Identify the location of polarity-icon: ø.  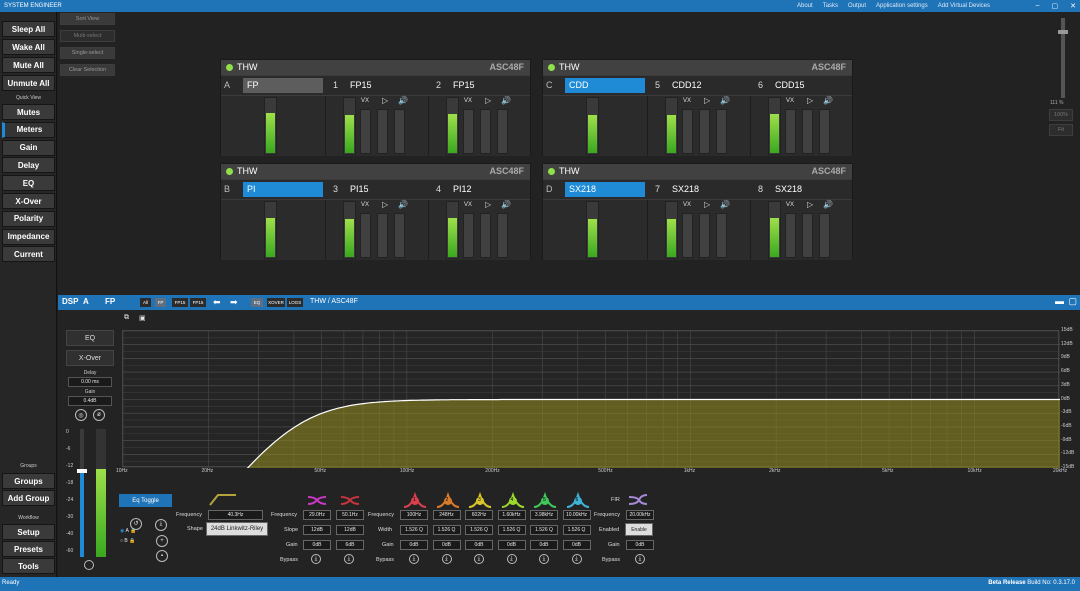
(99, 415).